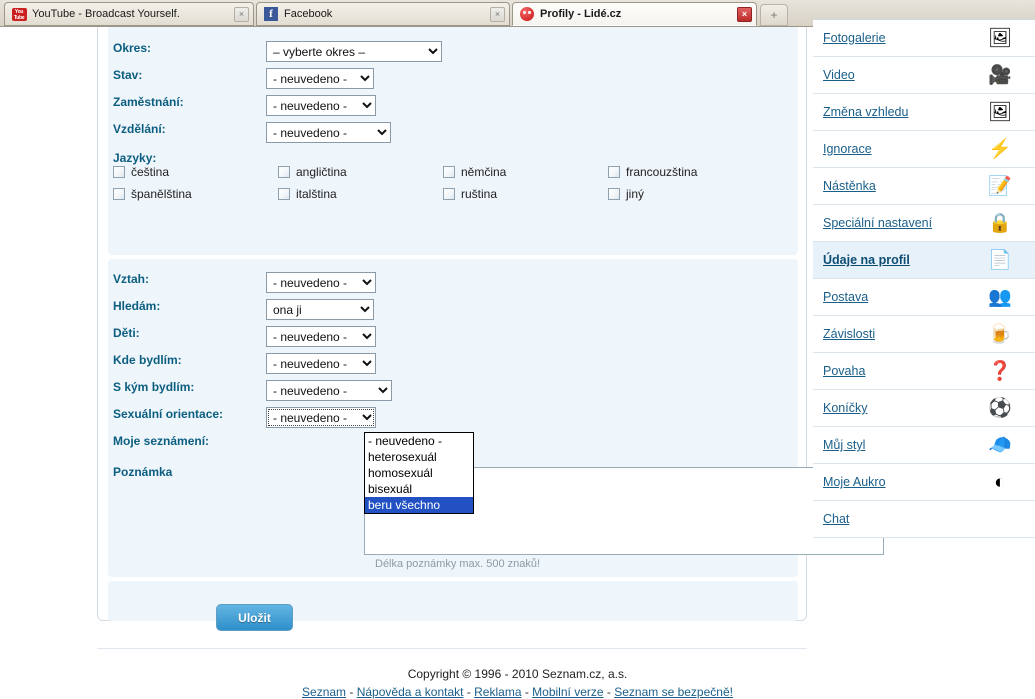 Image resolution: width=1035 pixels, height=699 pixels. What do you see at coordinates (419, 505) in the screenshot?
I see `dropdown-option-beru-vsechno: beru všechno` at bounding box center [419, 505].